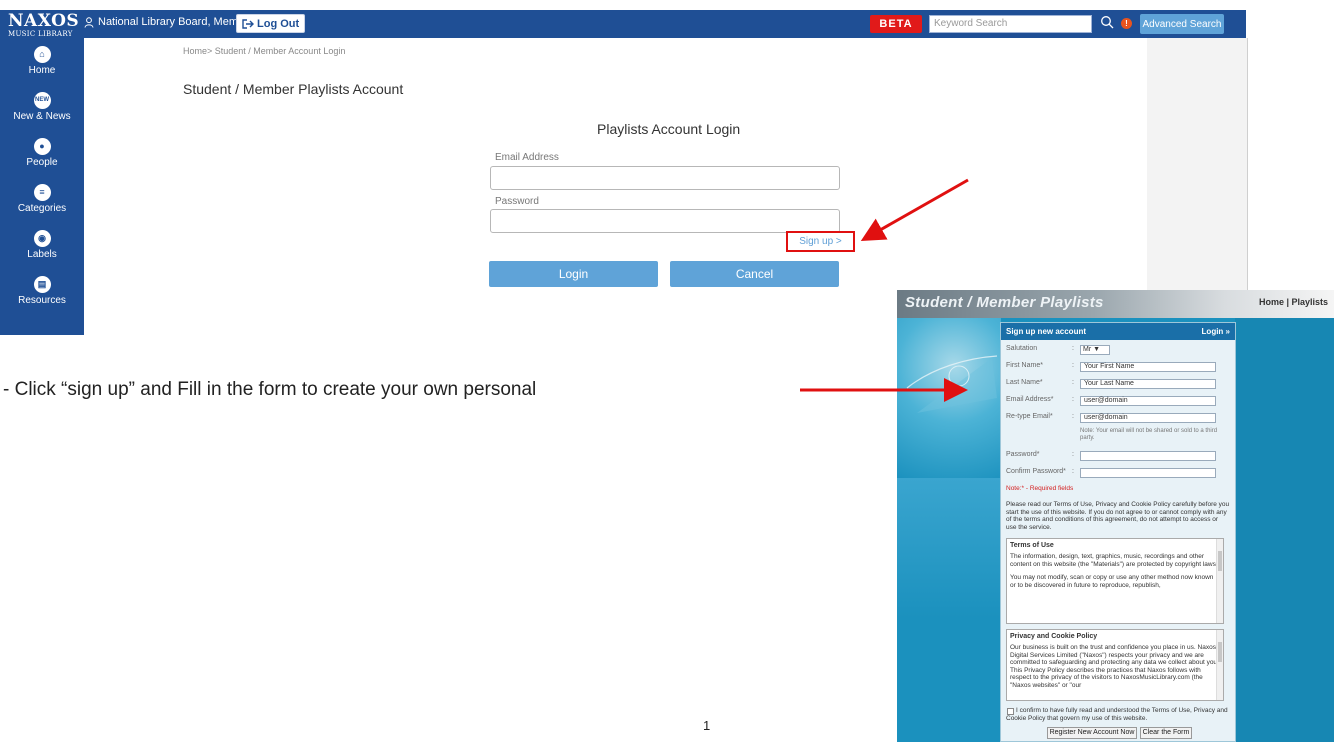  I want to click on user-name: National Library Board, Member, so click(176, 22).